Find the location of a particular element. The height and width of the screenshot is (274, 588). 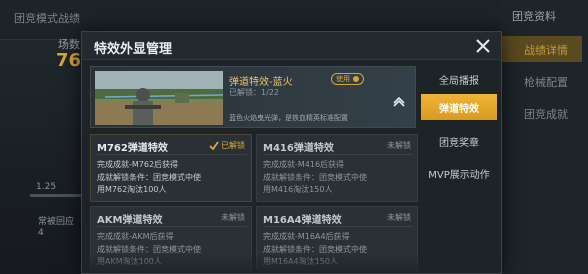

card-desc: 完成成就-AKM后获得 is located at coordinates (135, 236).